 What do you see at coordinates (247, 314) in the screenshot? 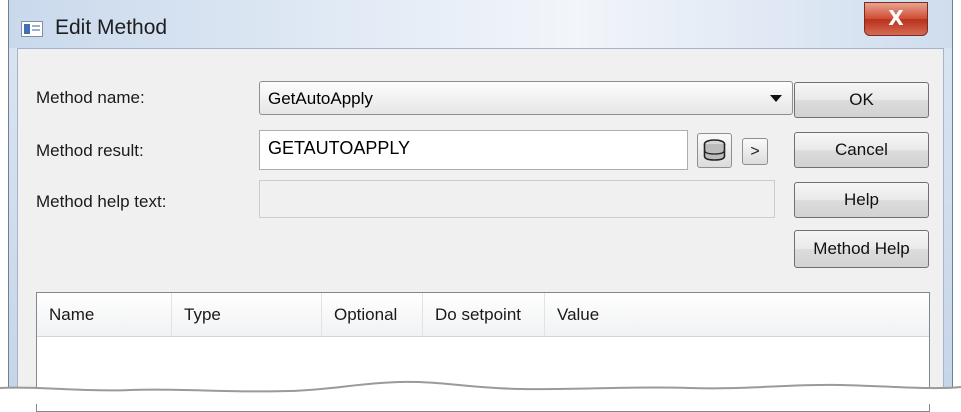
I see `column-header-type: Type` at bounding box center [247, 314].